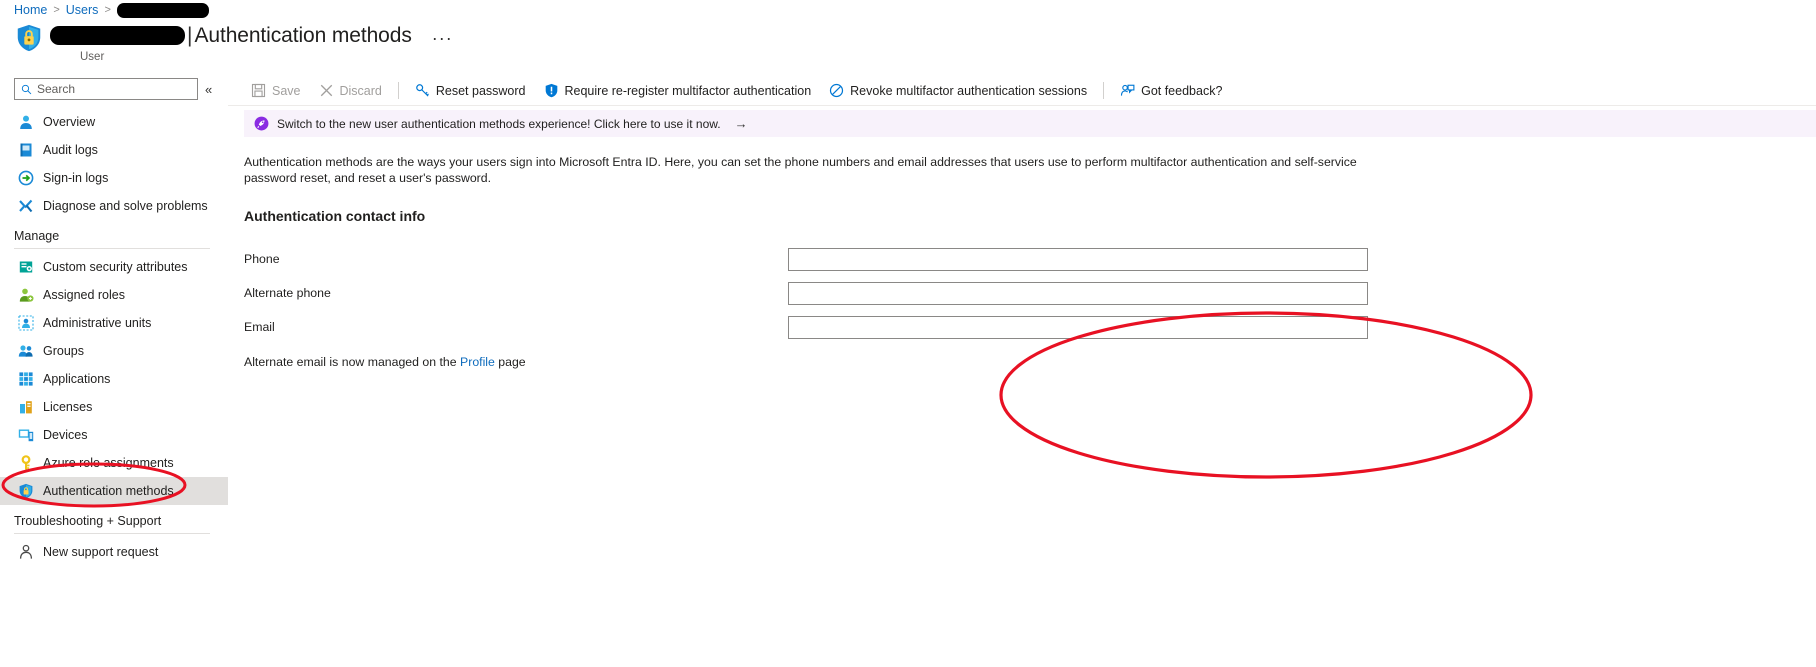  I want to click on breadcrumb-users: Users, so click(82, 10).